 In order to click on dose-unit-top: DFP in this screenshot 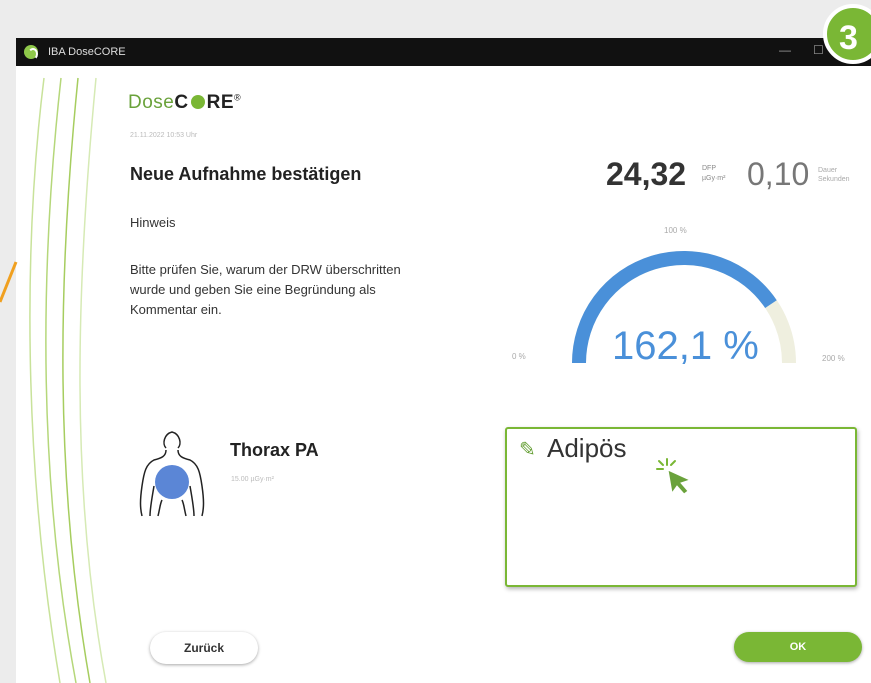, I will do `click(709, 168)`.